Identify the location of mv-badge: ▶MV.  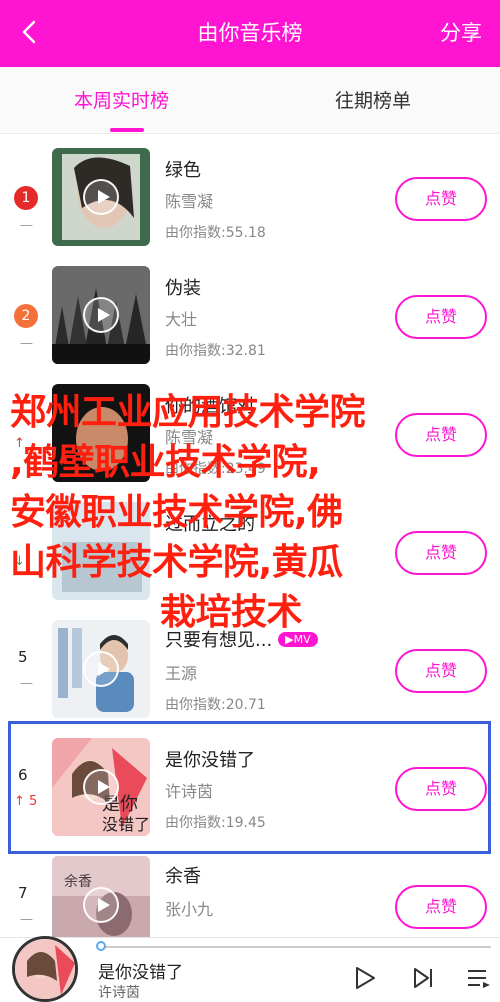
(298, 639).